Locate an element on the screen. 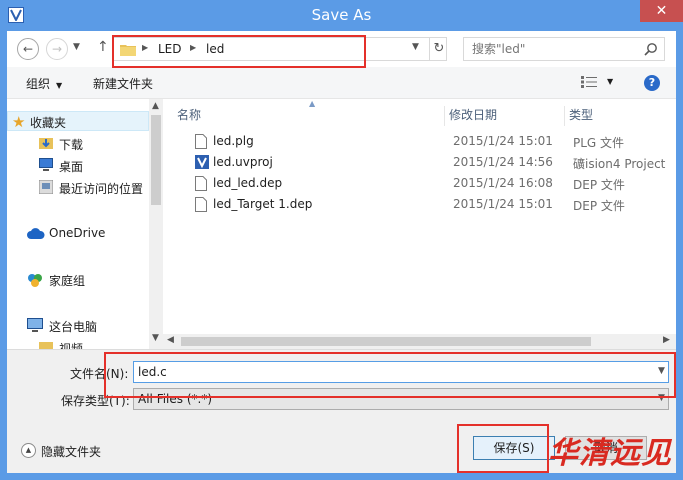 Image resolution: width=683 pixels, height=480 pixels. computer-icon is located at coordinates (35, 325).